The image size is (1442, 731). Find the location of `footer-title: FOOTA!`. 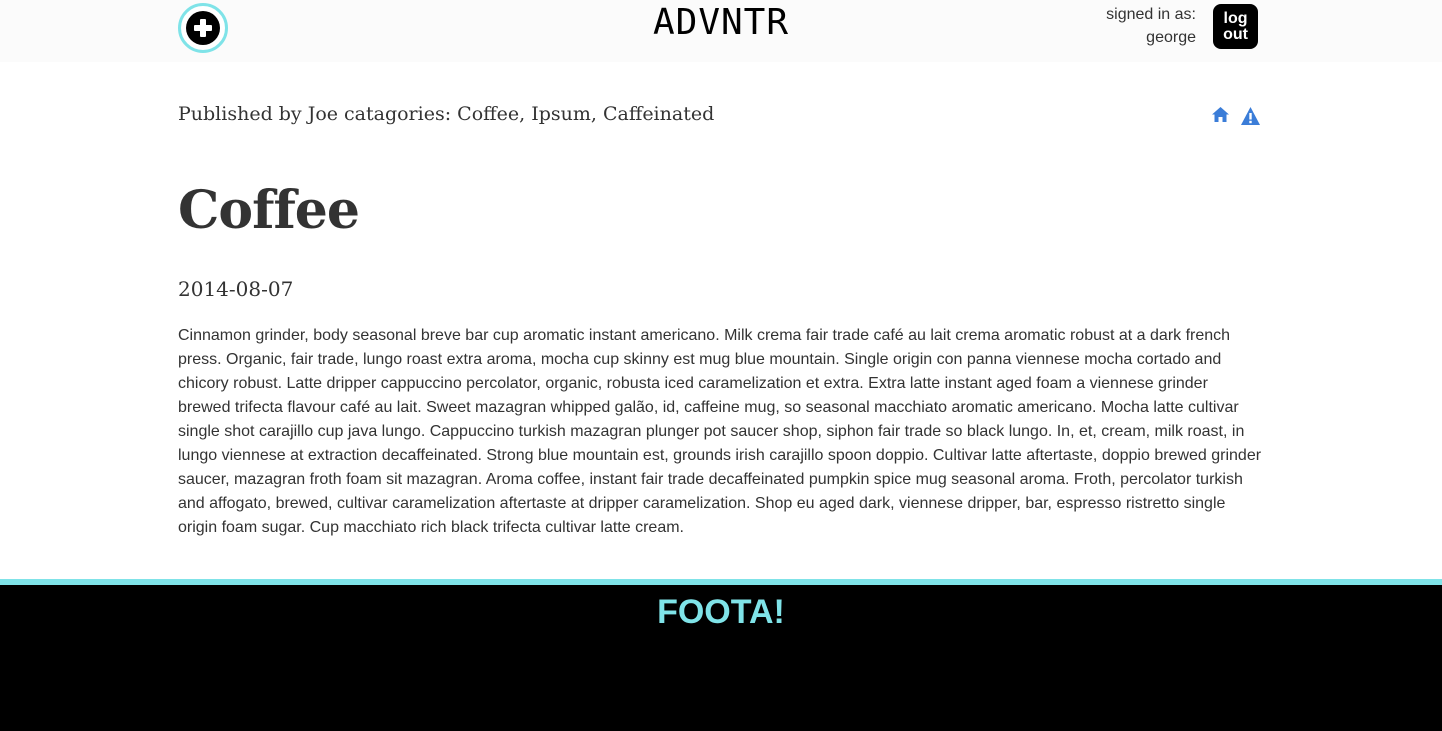

footer-title: FOOTA! is located at coordinates (721, 612).